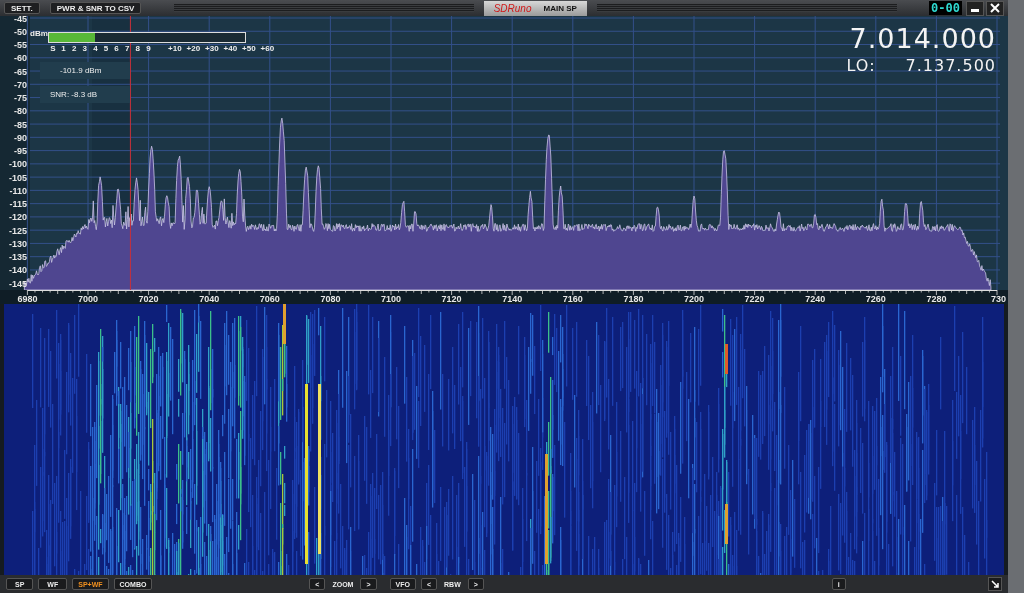  I want to click on frequency-label: 7200, so click(694, 299).